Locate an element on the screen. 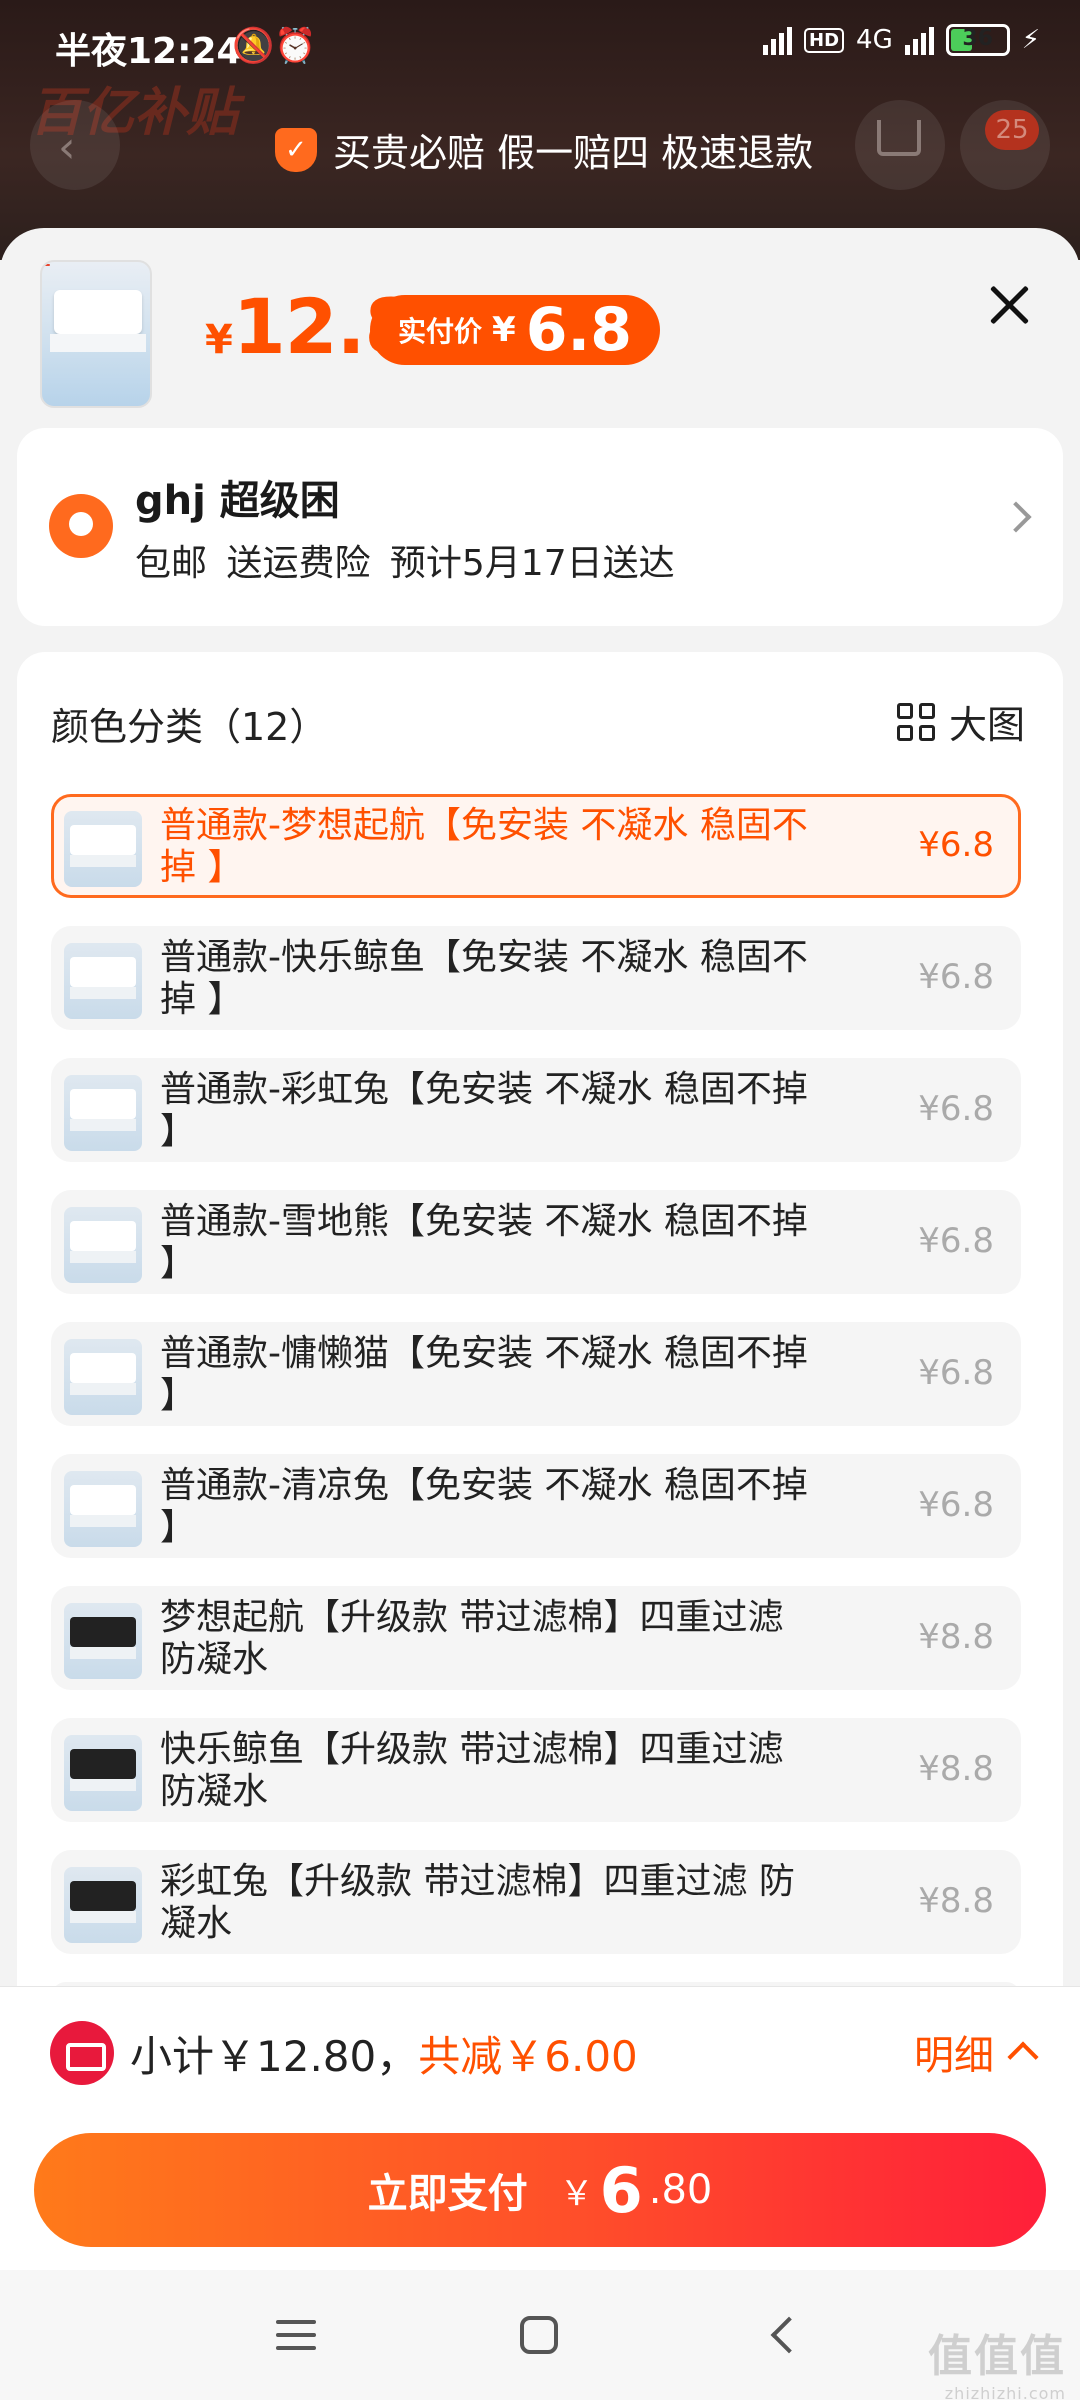  option-title: 普通款-清凉兔【免安装 不凝水 稳固不掉 】 is located at coordinates (484, 1506).